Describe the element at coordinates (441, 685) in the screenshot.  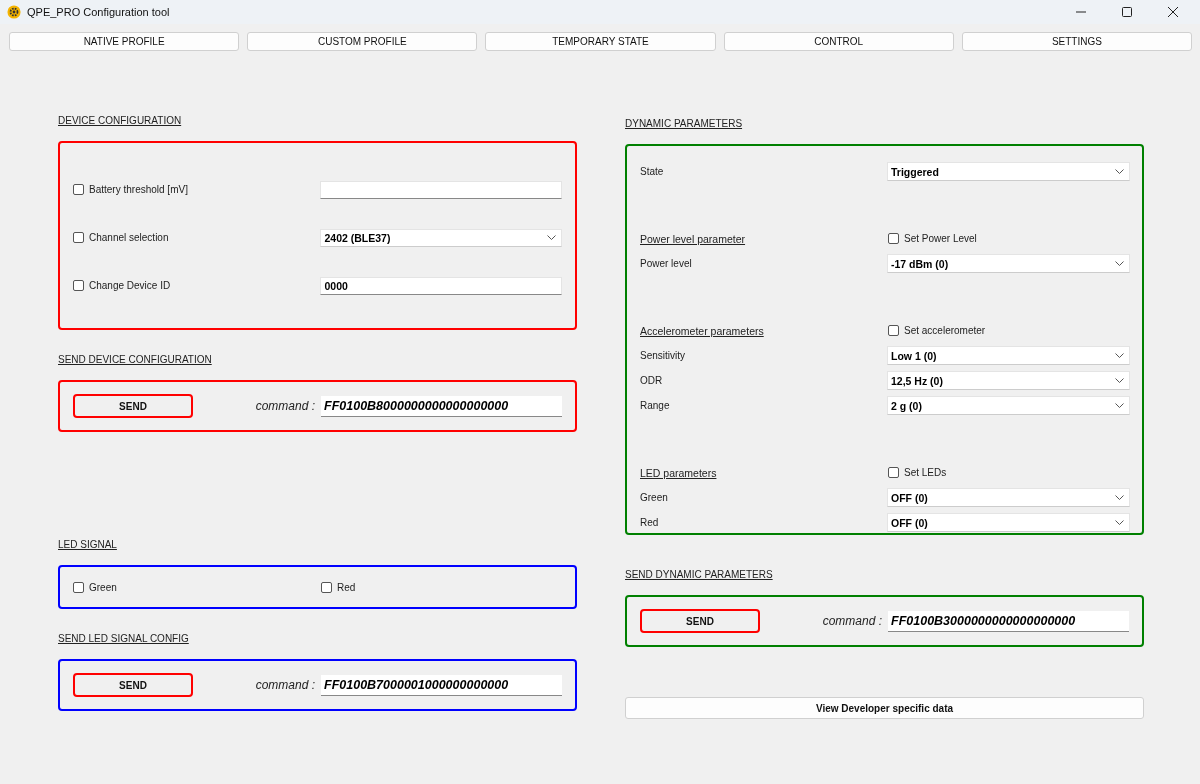
I see `command-field: FF0100B7000001000000000000` at that location.